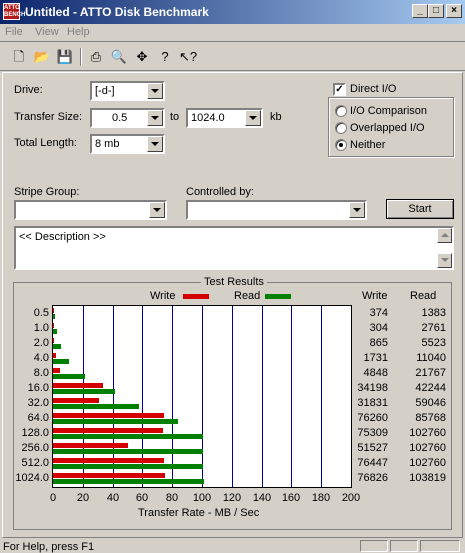  Describe the element at coordinates (28, 90) in the screenshot. I see `drive-label: Drive:` at that location.